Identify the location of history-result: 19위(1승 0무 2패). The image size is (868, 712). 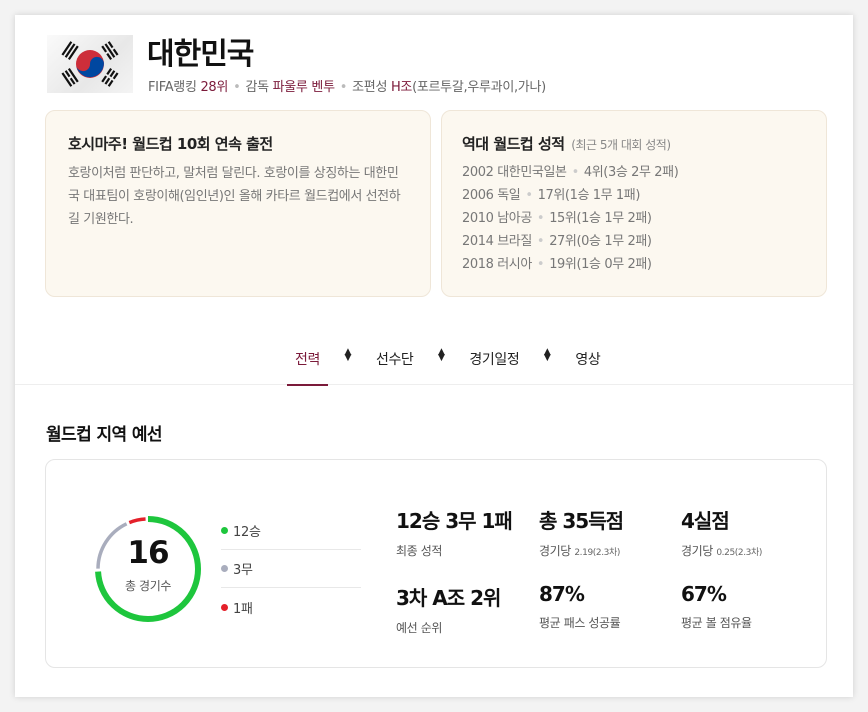
(600, 264).